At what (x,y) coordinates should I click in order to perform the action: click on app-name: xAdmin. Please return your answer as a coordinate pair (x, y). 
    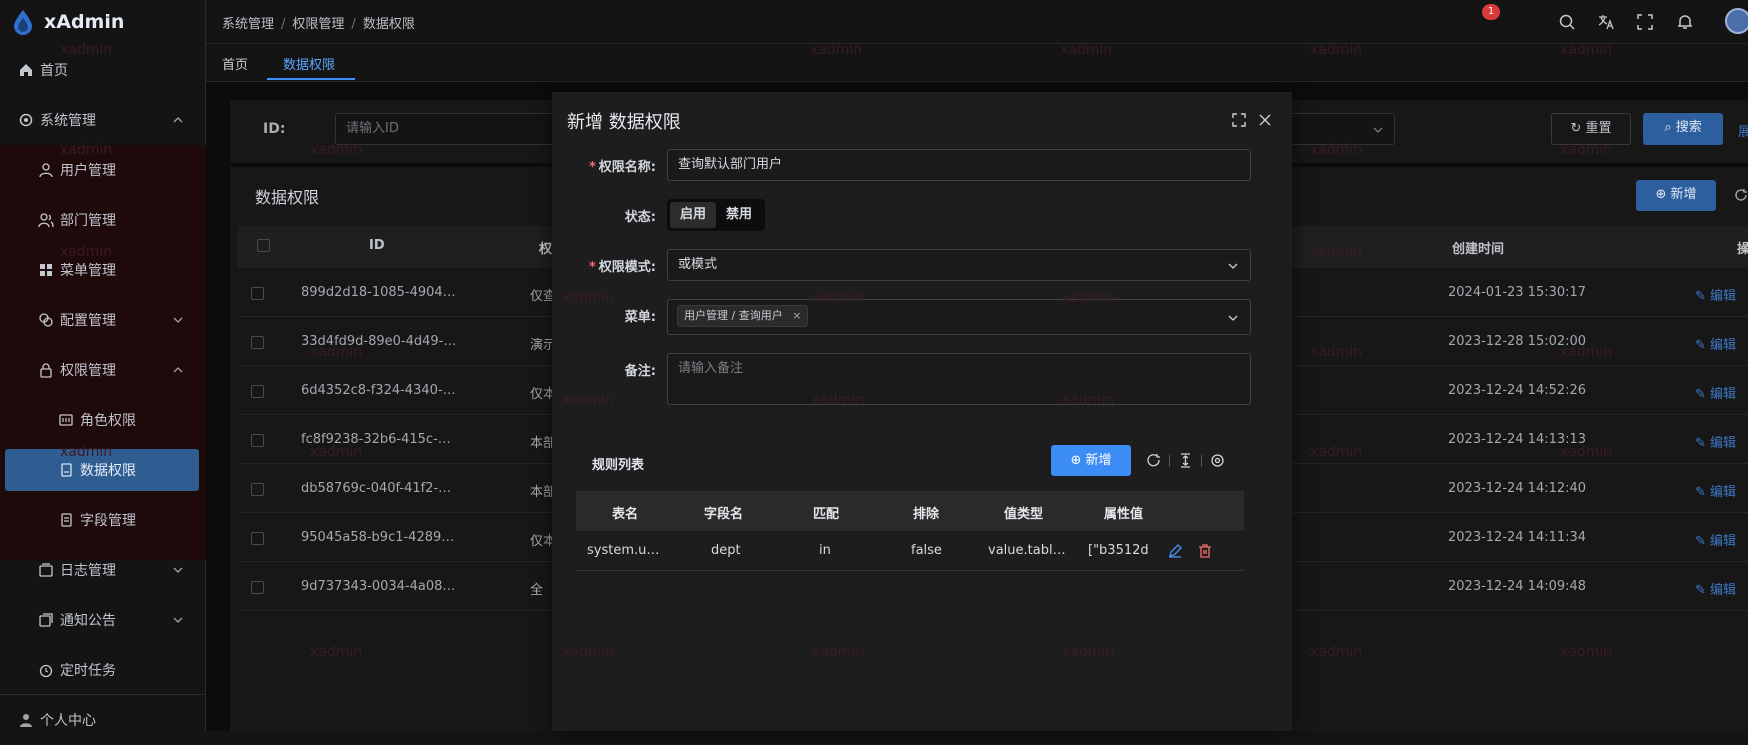
    Looking at the image, I should click on (84, 22).